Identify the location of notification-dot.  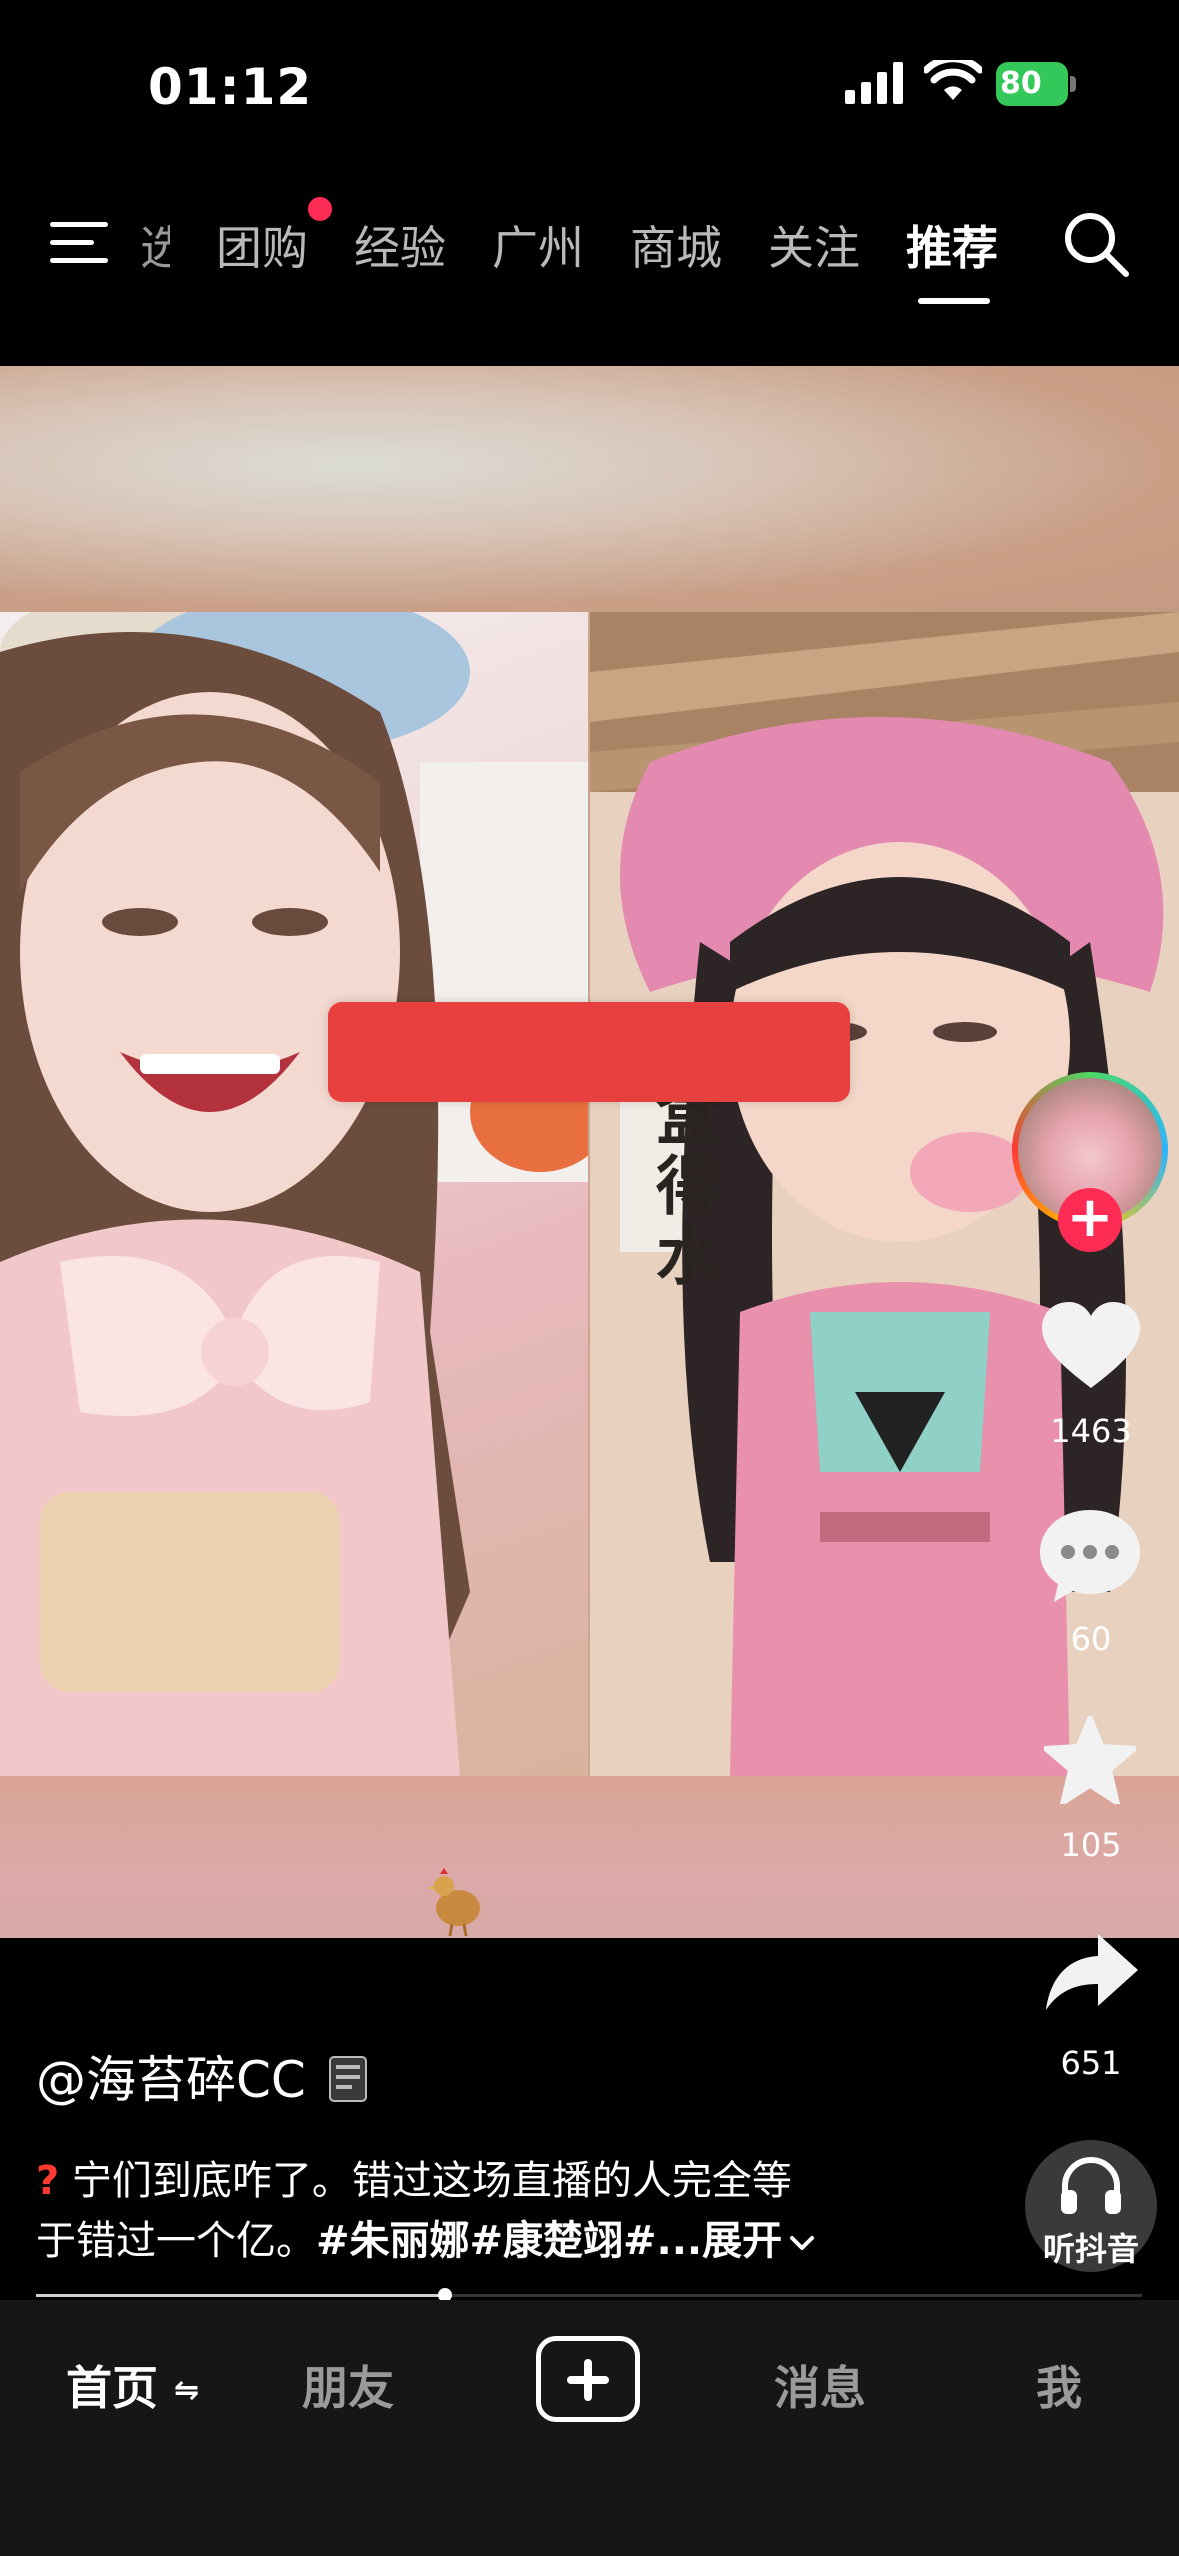
(320, 209).